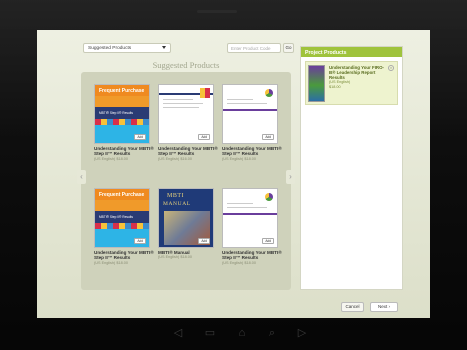 The width and height of the screenshot is (467, 350). What do you see at coordinates (352, 307) in the screenshot?
I see `cancel-button: Cancel` at bounding box center [352, 307].